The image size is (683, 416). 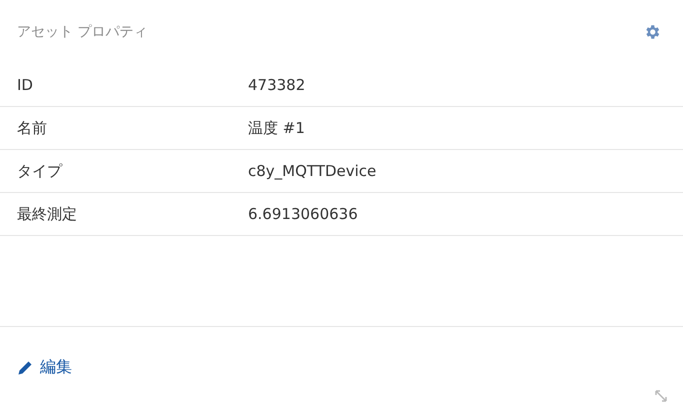 I want to click on pencil-icon, so click(x=25, y=368).